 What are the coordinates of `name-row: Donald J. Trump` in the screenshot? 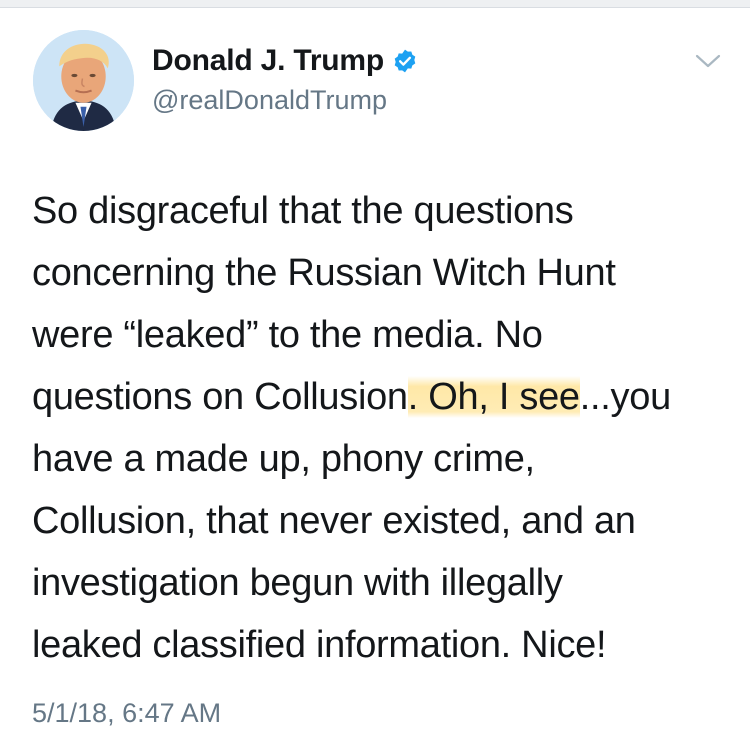 It's located at (285, 61).